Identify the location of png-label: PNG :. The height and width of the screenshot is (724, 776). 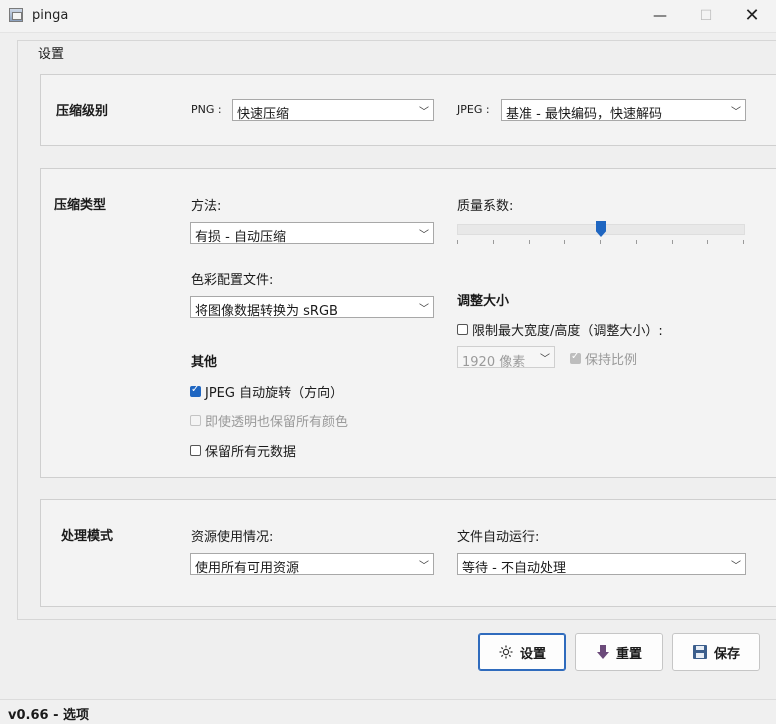
(206, 109).